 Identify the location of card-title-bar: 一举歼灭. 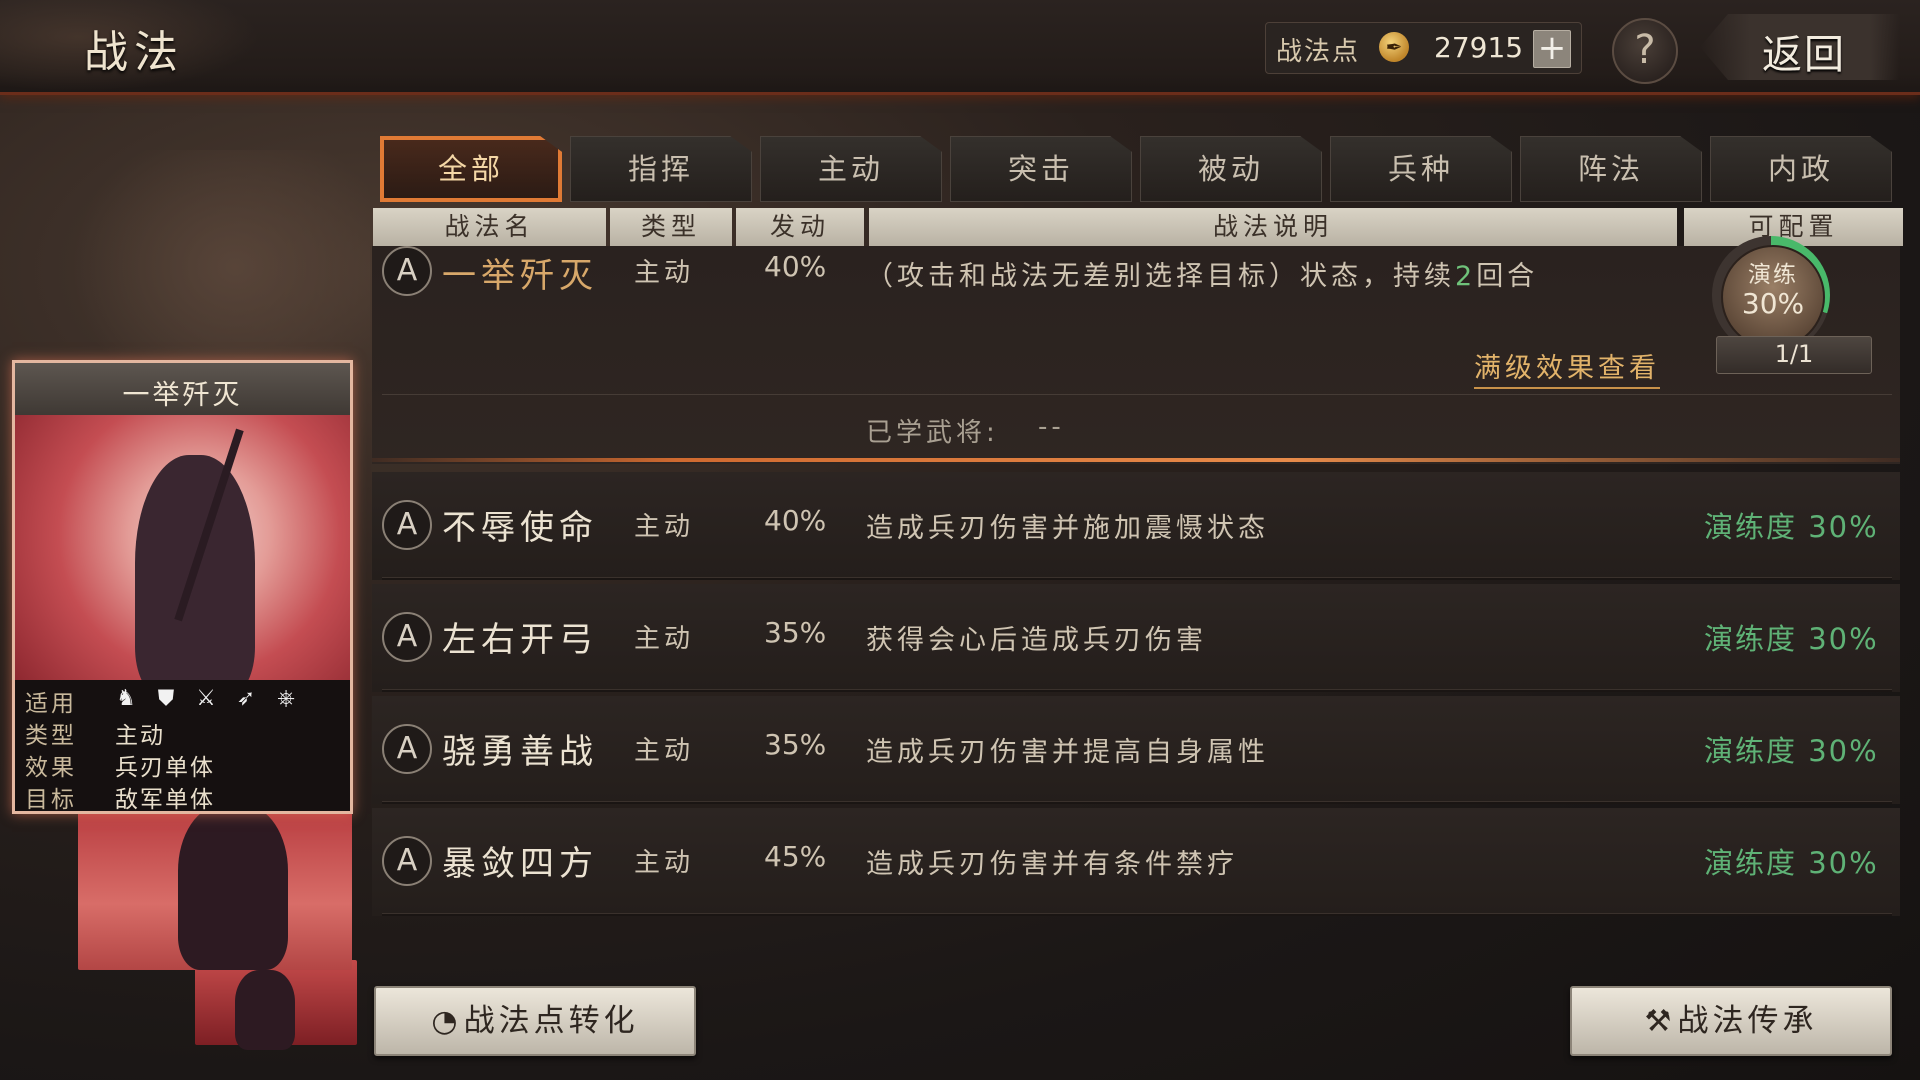
(182, 390).